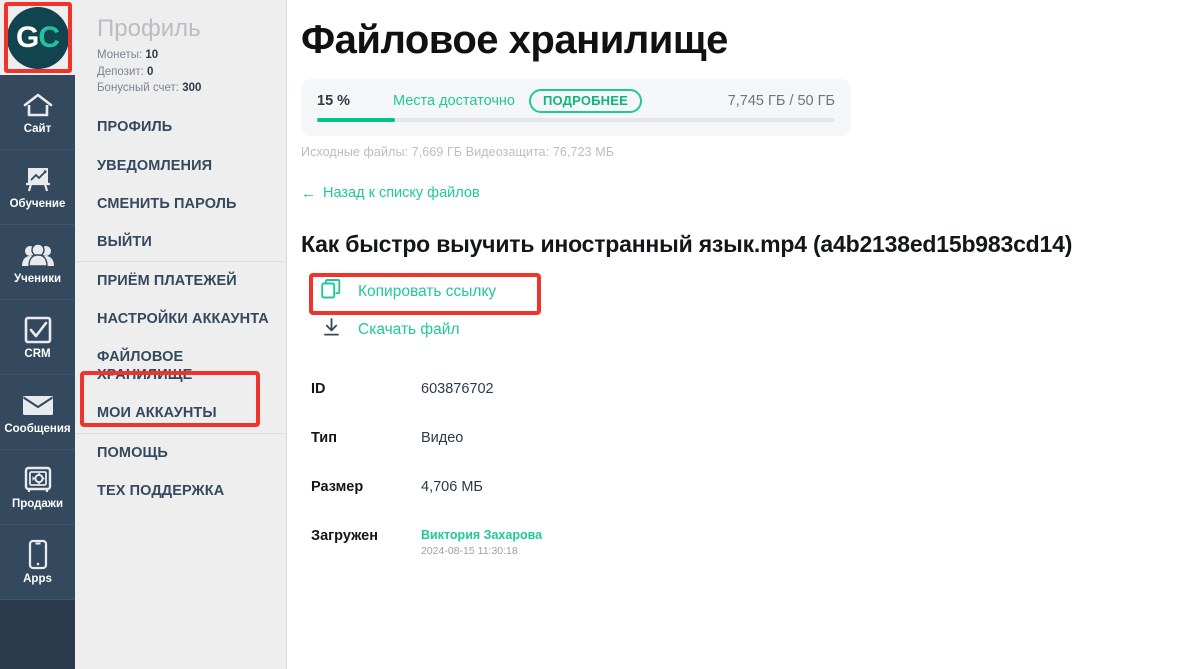 The width and height of the screenshot is (1200, 669). What do you see at coordinates (576, 120) in the screenshot?
I see `storage-bar-track` at bounding box center [576, 120].